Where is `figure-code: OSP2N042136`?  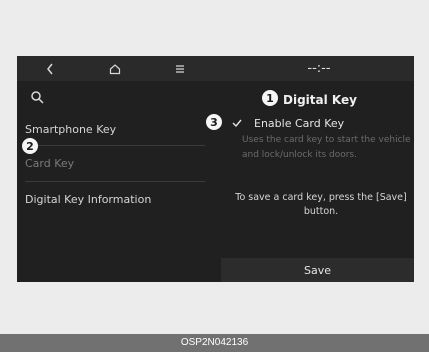 figure-code: OSP2N042136 is located at coordinates (214, 343).